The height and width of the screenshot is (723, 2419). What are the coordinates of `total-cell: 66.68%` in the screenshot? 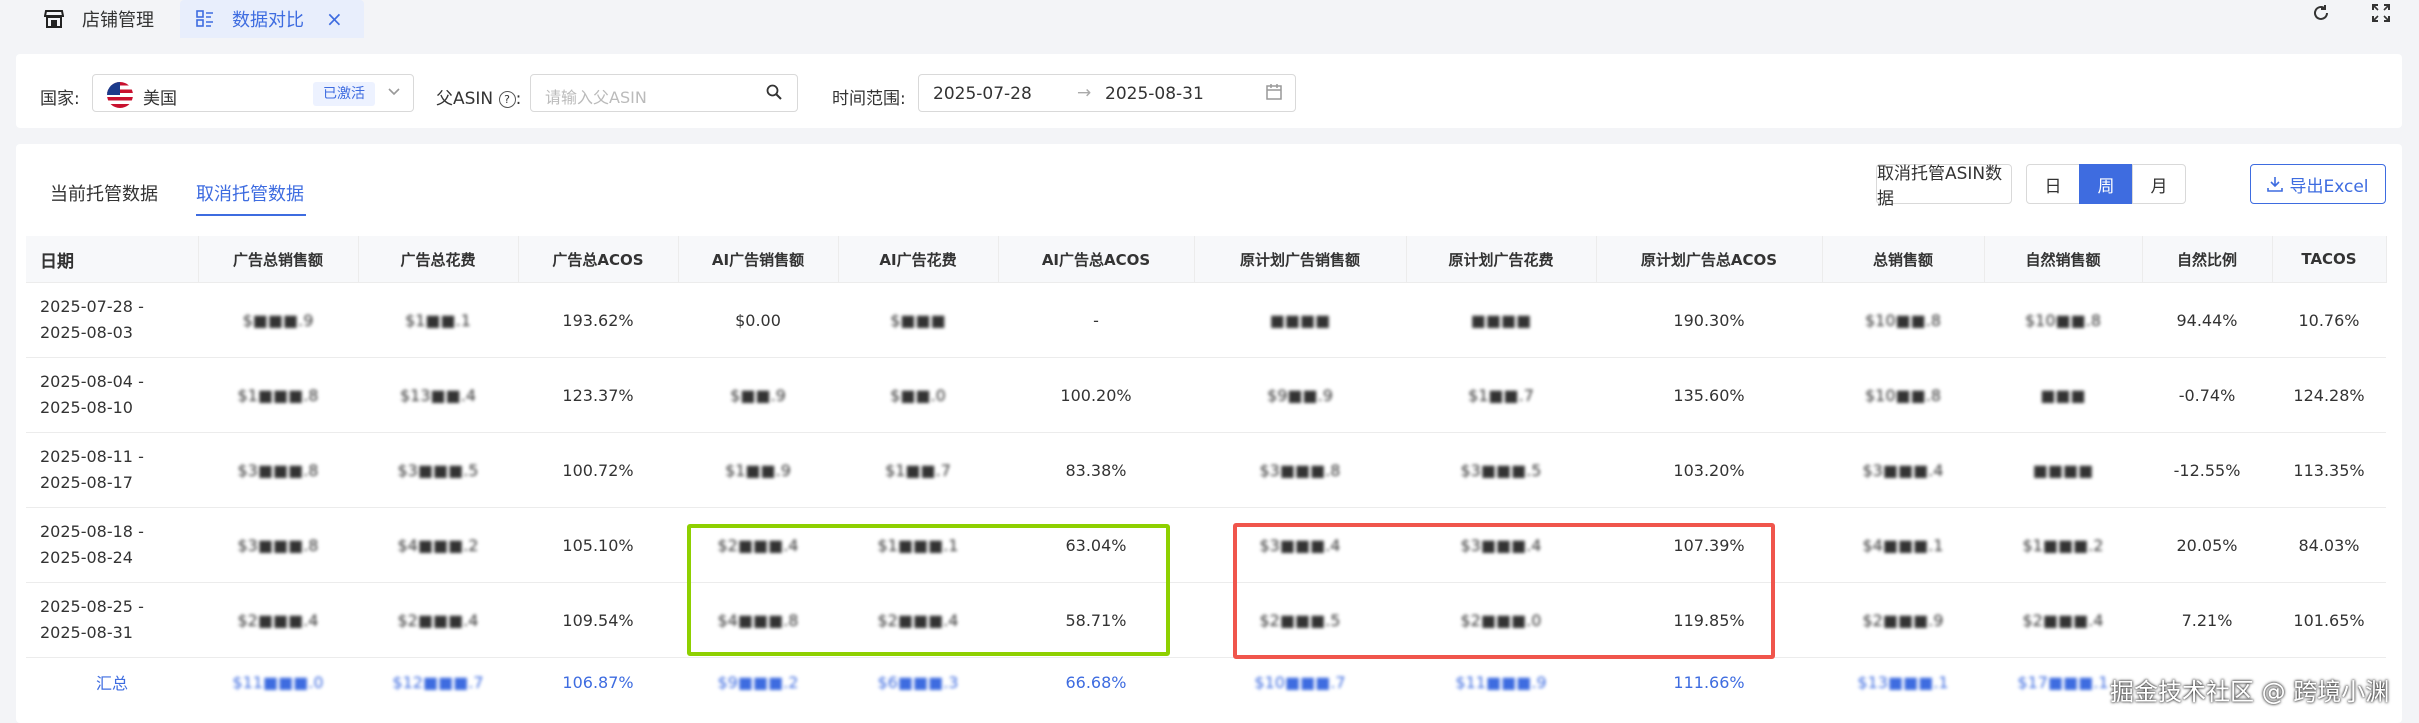 It's located at (1096, 682).